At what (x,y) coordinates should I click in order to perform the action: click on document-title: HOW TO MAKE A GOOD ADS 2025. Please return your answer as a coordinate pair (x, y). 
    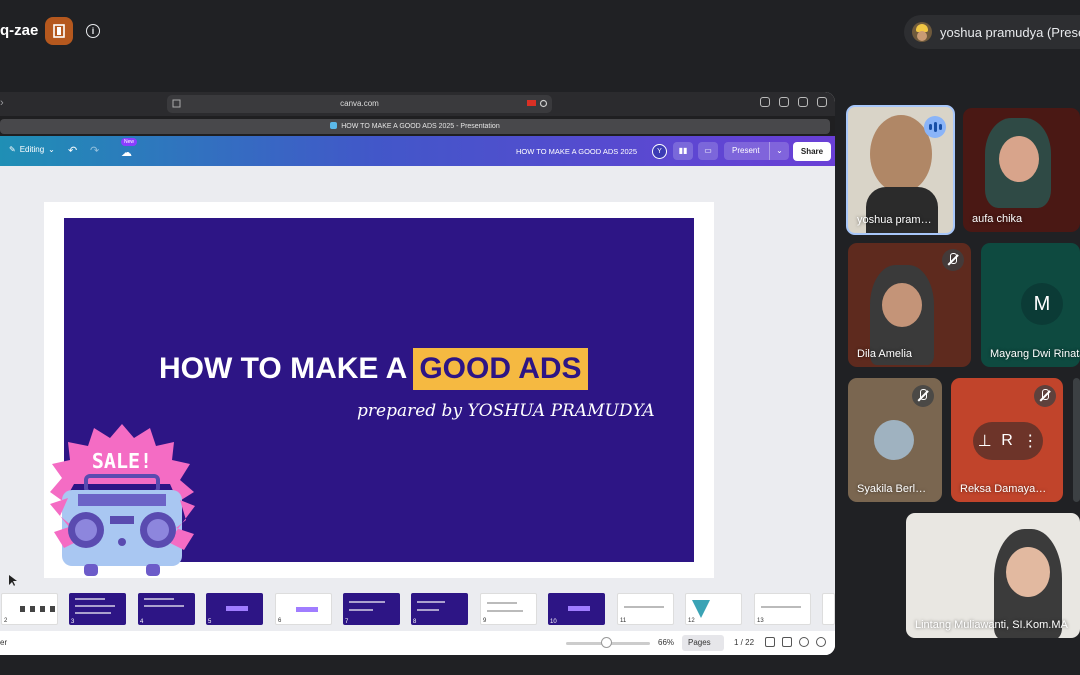
    Looking at the image, I should click on (576, 151).